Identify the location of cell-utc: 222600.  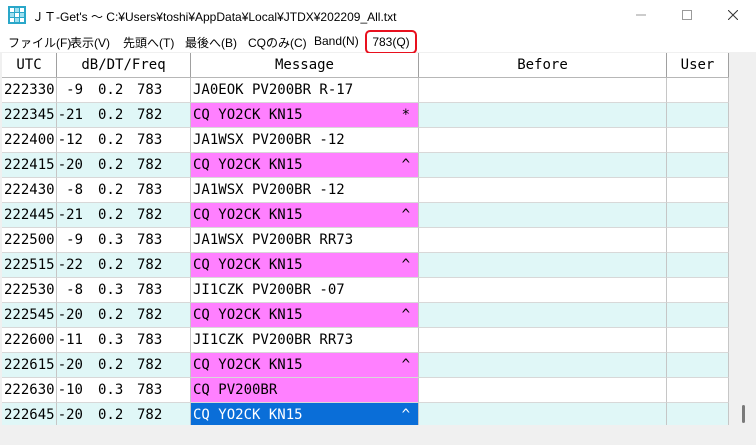
(29, 340).